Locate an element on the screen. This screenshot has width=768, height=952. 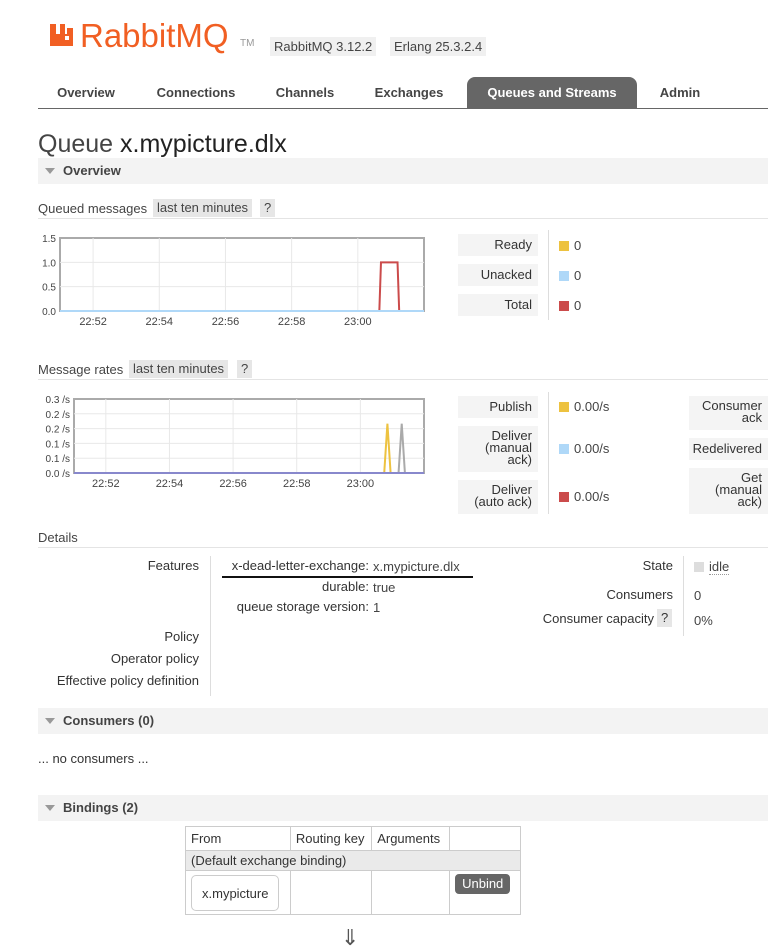
details-label: Details is located at coordinates (58, 537).